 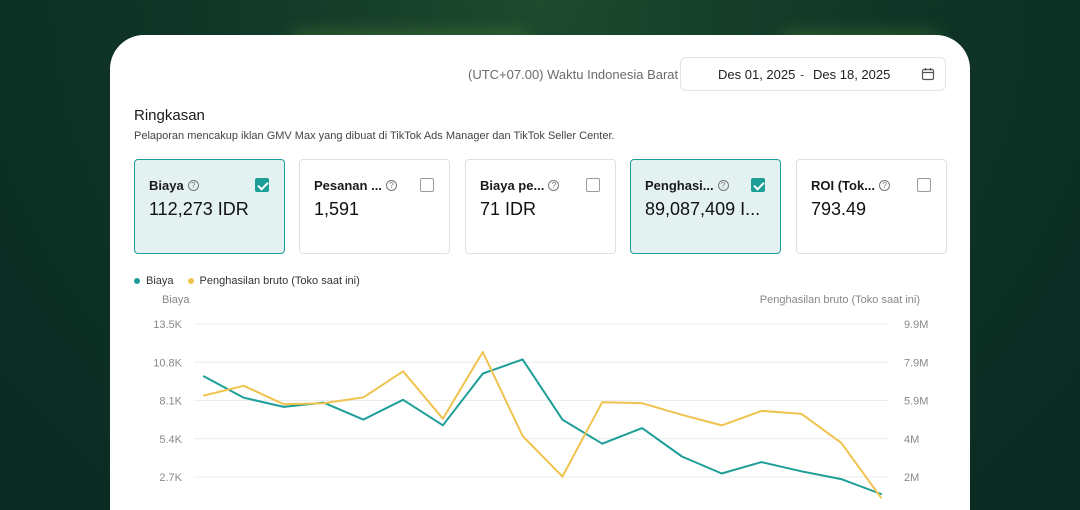 I want to click on legend-label: Penghasilan bruto (Toko saat ini), so click(x=279, y=281).